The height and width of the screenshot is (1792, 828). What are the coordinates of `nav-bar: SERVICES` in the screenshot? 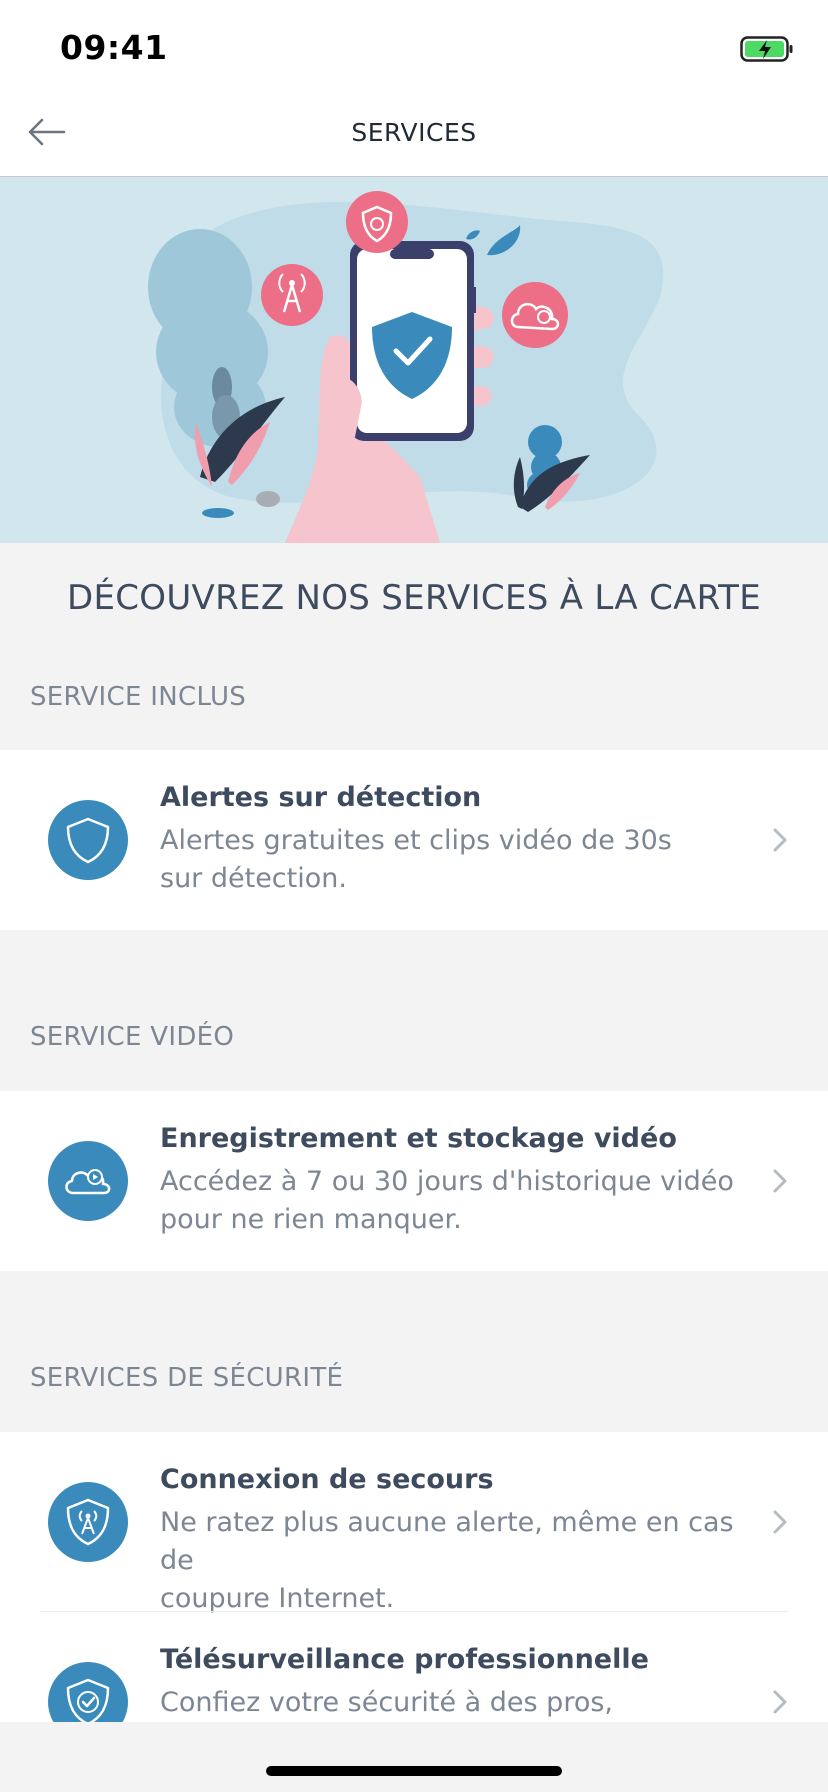 It's located at (414, 138).